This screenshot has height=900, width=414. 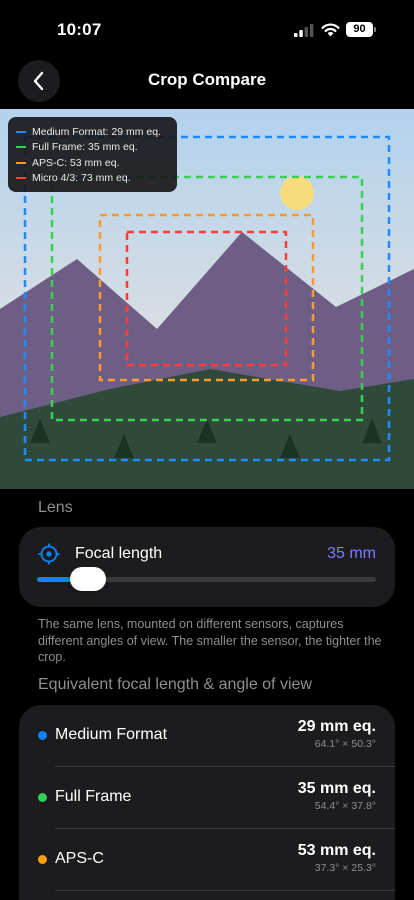 What do you see at coordinates (297, 193) in the screenshot?
I see `sun` at bounding box center [297, 193].